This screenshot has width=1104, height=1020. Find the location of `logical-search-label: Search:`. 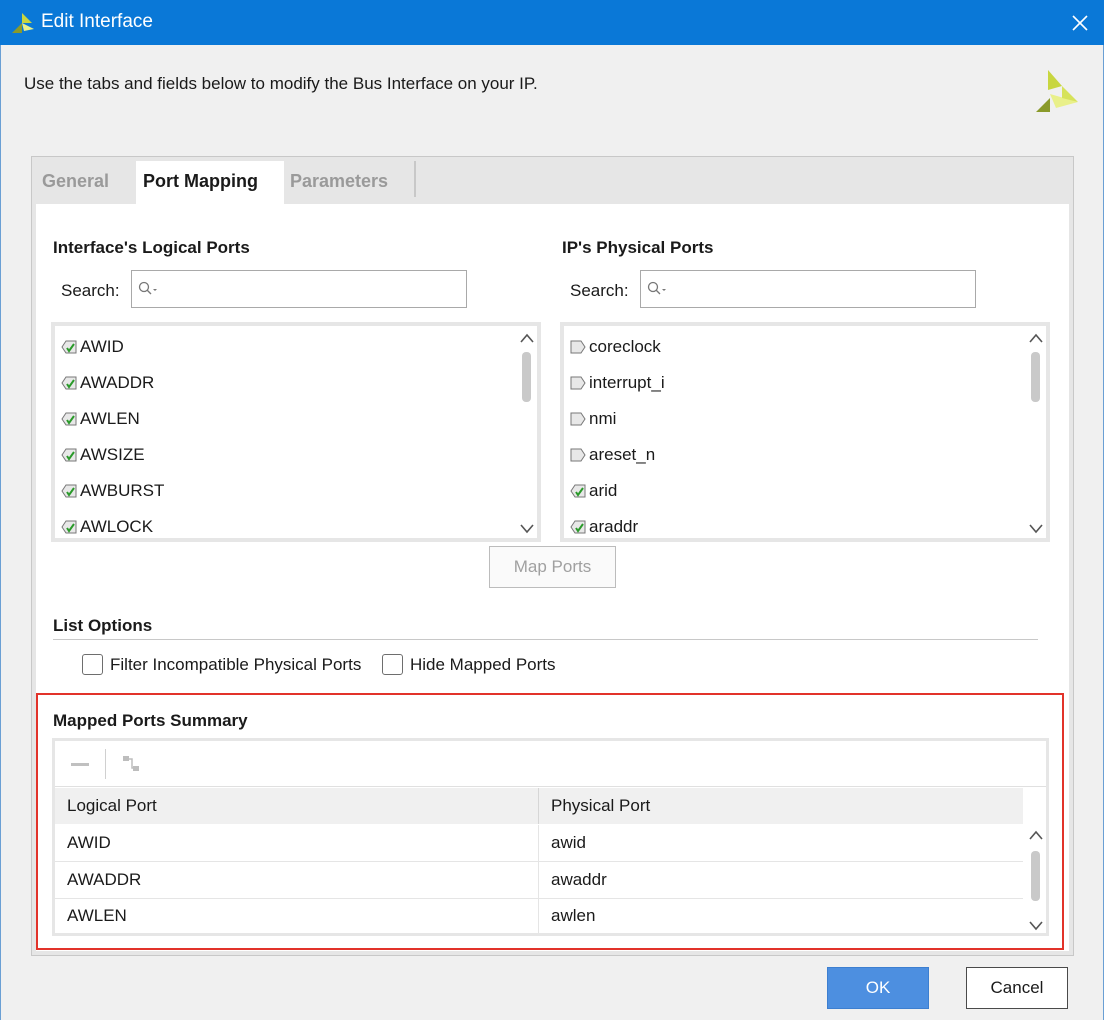

logical-search-label: Search: is located at coordinates (90, 290).